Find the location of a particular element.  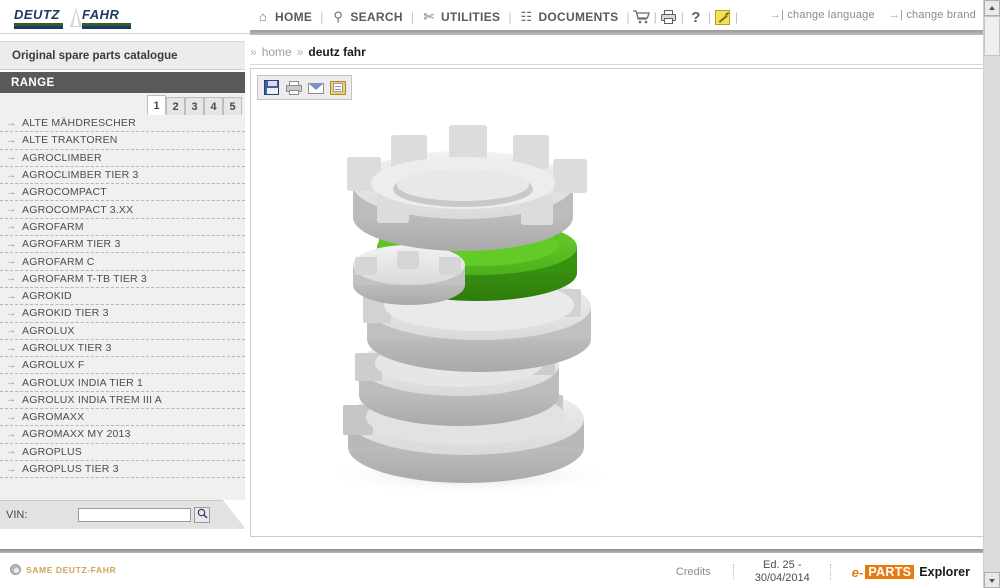

page-tab-4: 4 is located at coordinates (213, 106).